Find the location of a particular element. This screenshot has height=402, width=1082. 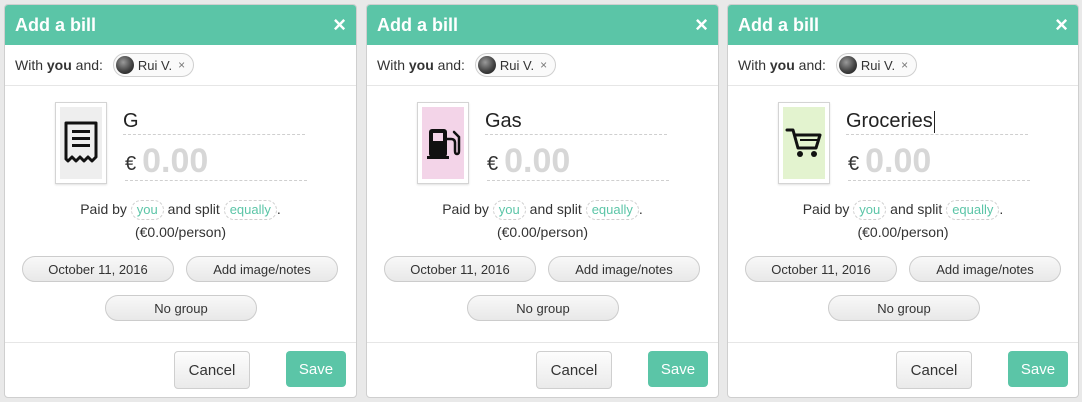

receipt-icon is located at coordinates (81, 142).